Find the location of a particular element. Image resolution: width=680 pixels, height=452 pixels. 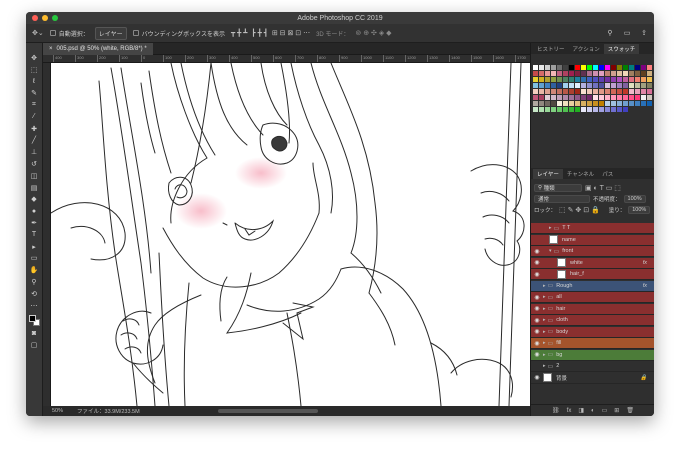

stamp-icon: ⊥ is located at coordinates (34, 152).